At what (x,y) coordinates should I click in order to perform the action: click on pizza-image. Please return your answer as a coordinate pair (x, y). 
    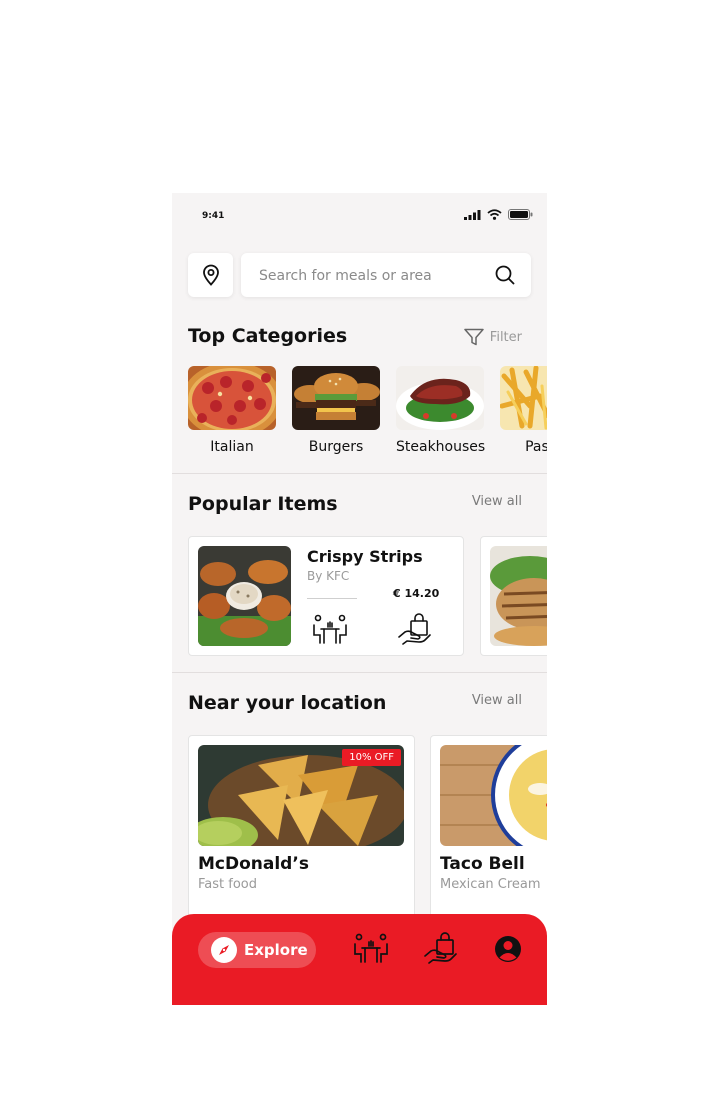
    Looking at the image, I should click on (232, 398).